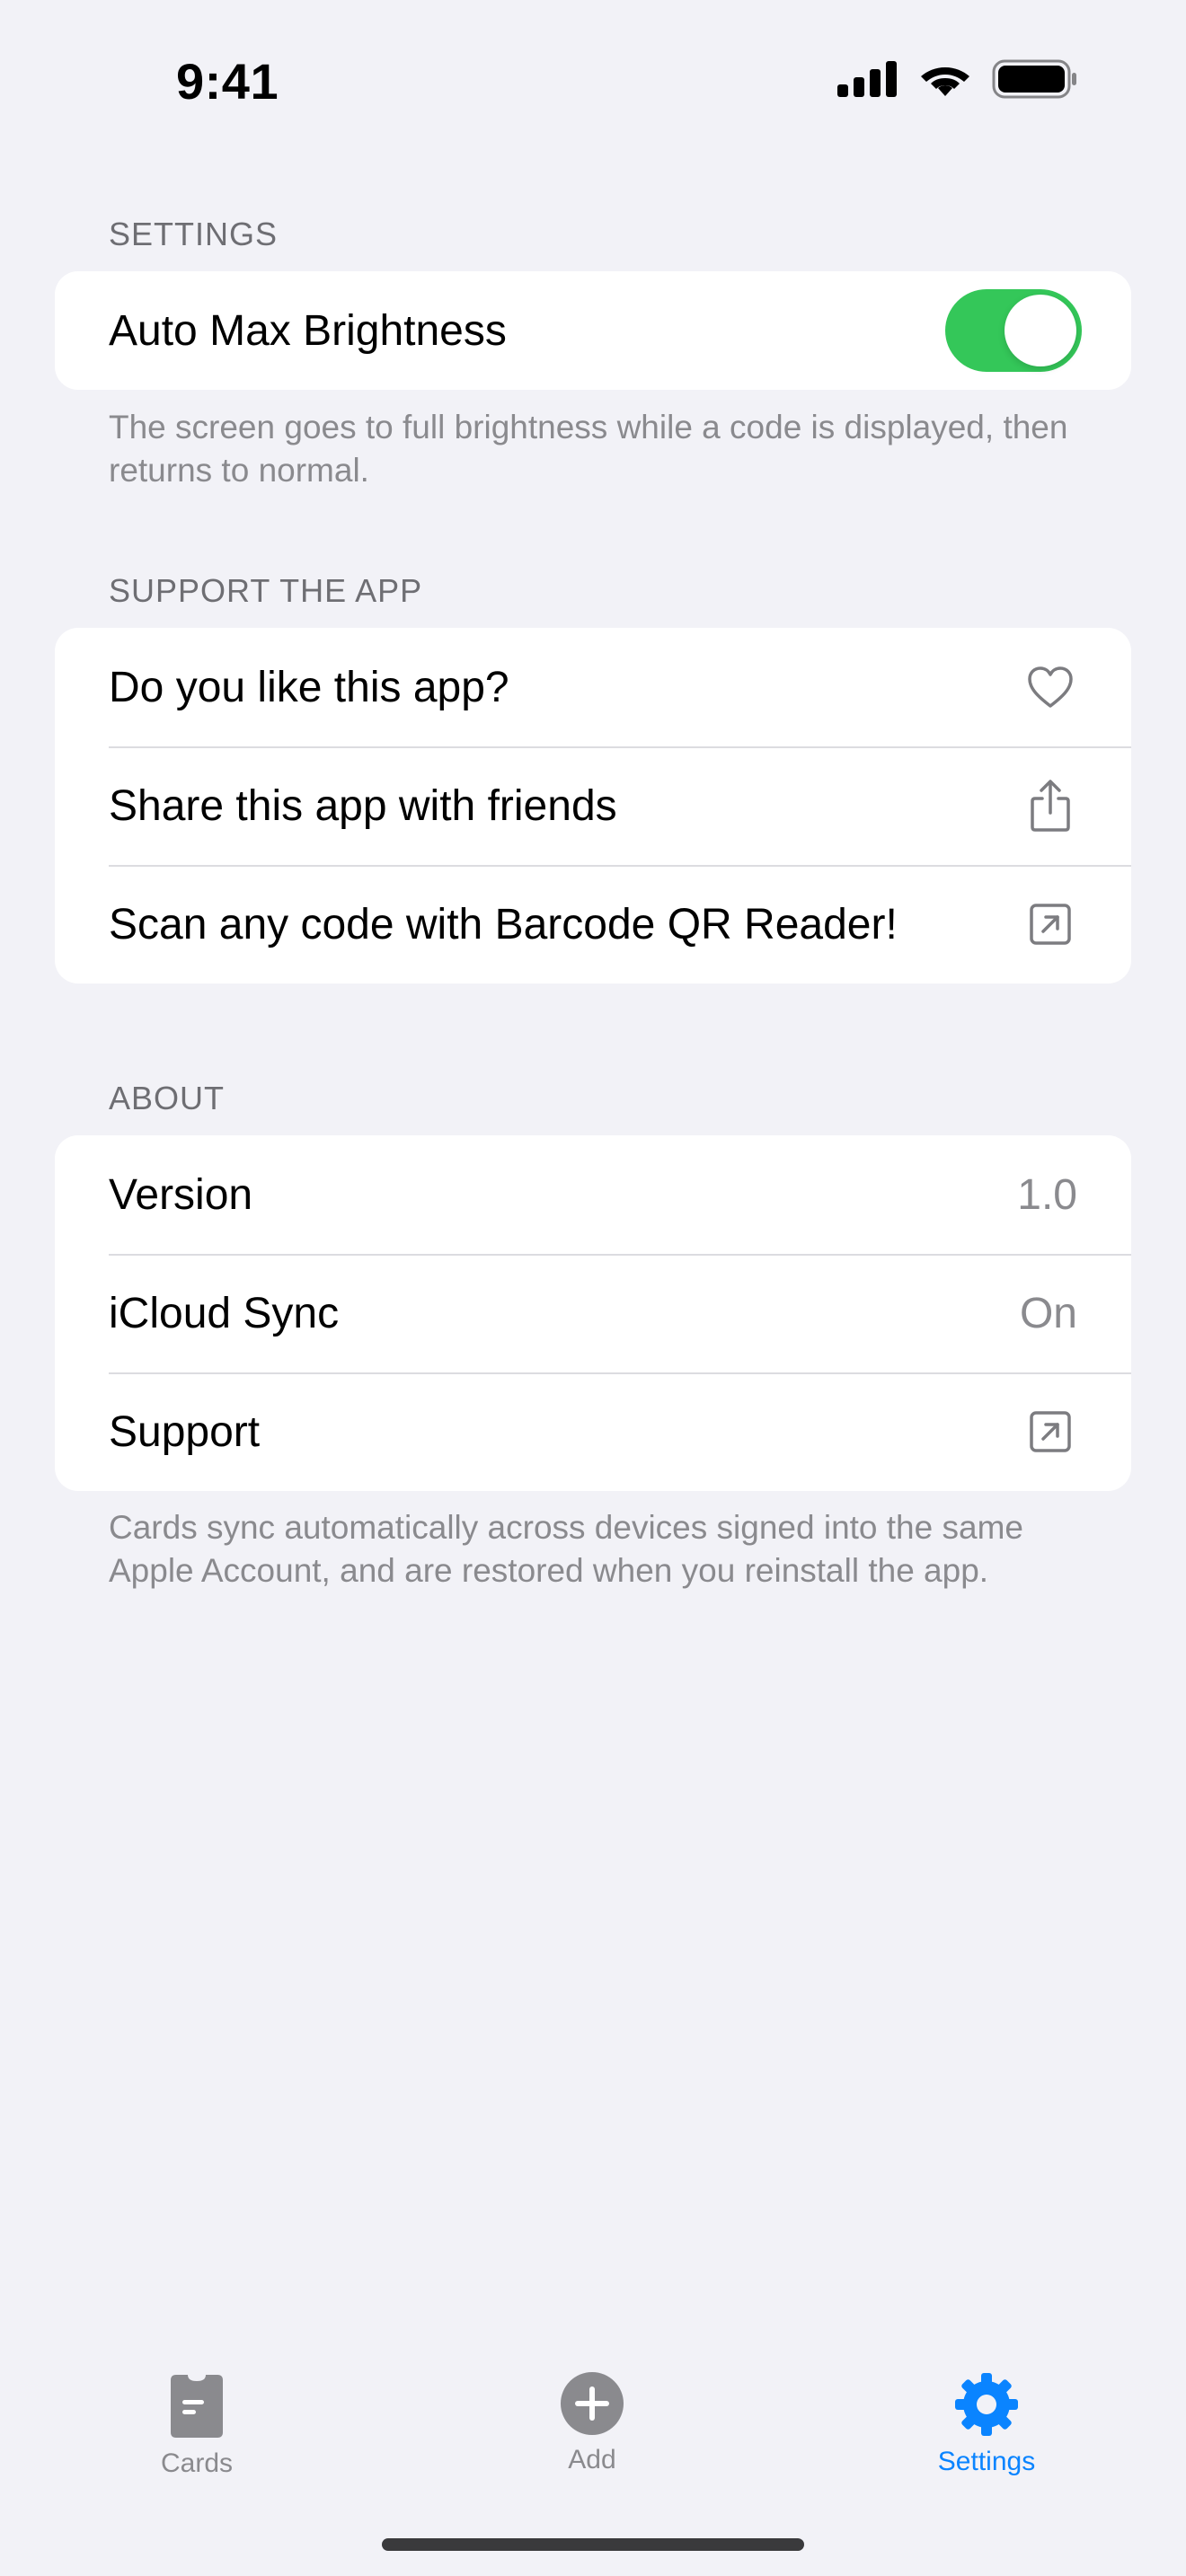 This screenshot has height=2576, width=1186. I want to click on icloud-sync-value: On, so click(1048, 1313).